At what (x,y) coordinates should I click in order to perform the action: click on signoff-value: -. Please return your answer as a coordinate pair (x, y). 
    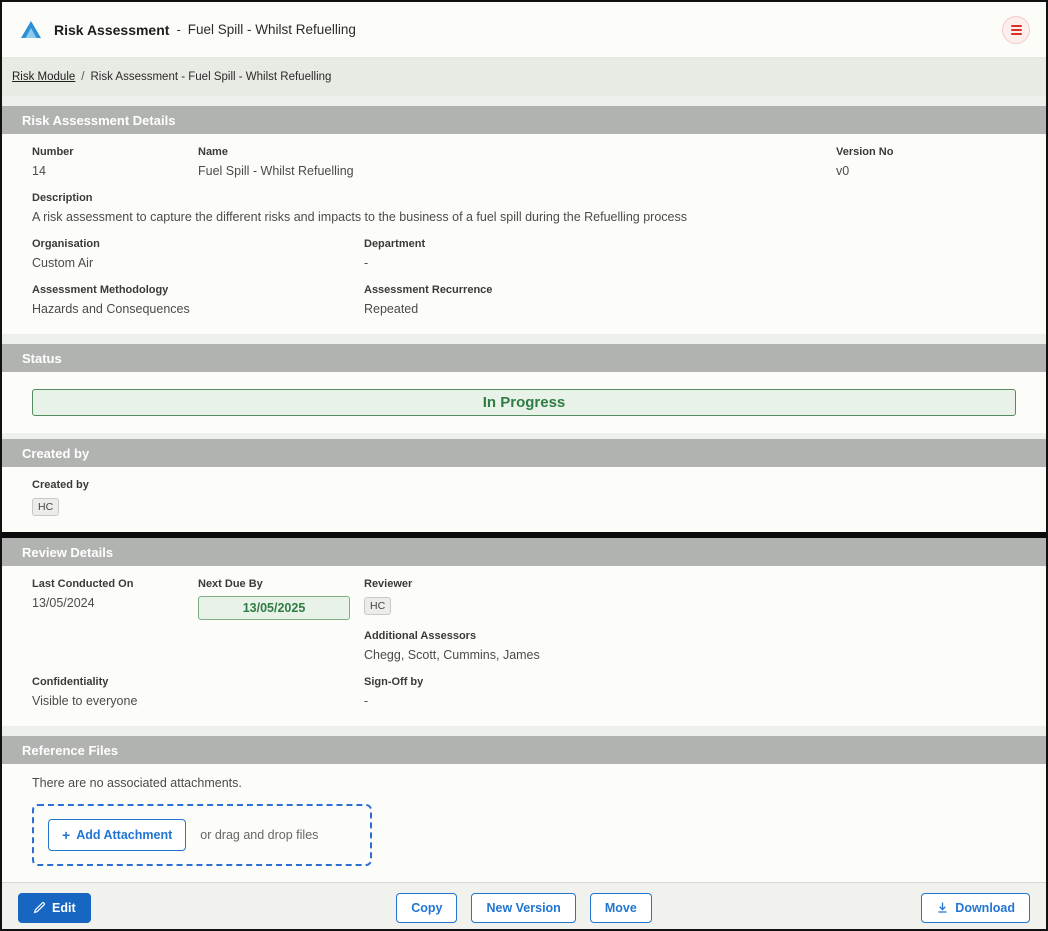
    Looking at the image, I should click on (366, 701).